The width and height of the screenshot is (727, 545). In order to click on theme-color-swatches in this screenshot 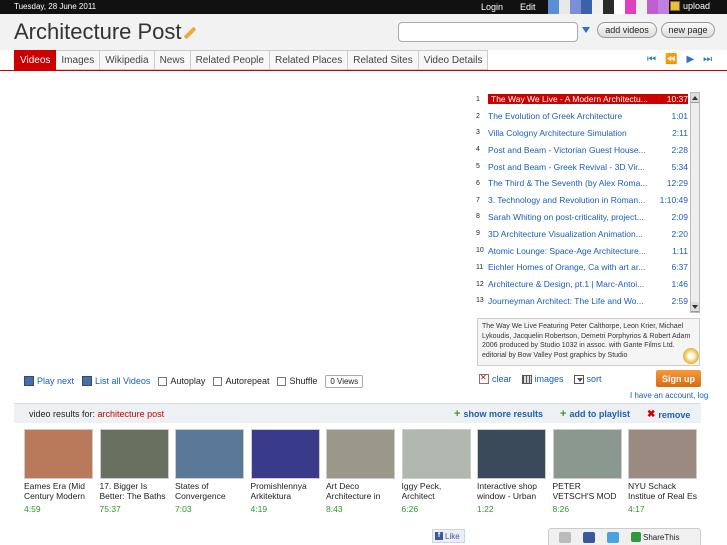, I will do `click(608, 7)`.